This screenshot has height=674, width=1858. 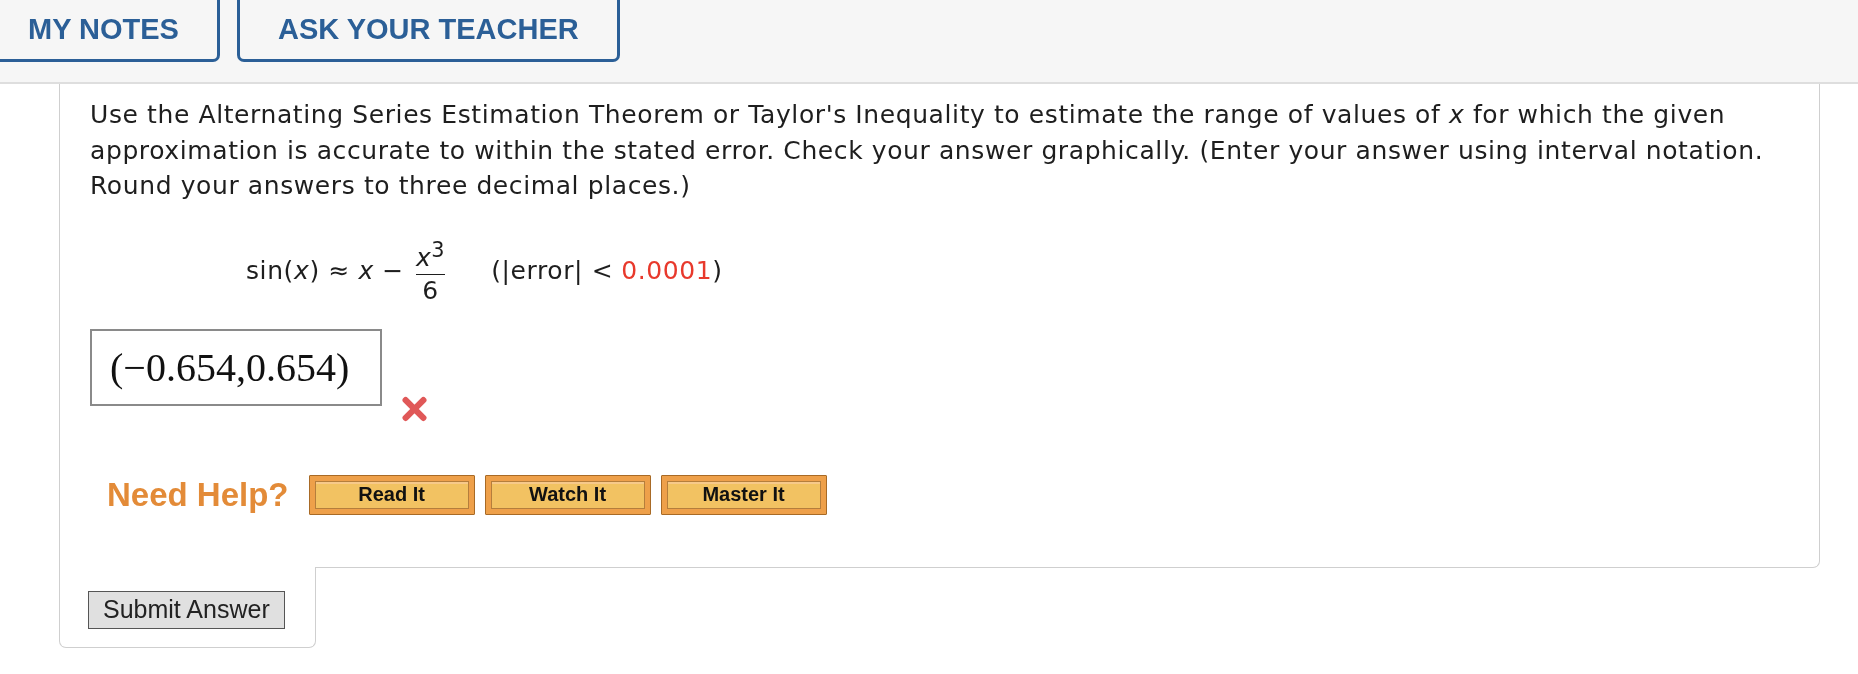 I want to click on help-button: Watch It, so click(x=567, y=494).